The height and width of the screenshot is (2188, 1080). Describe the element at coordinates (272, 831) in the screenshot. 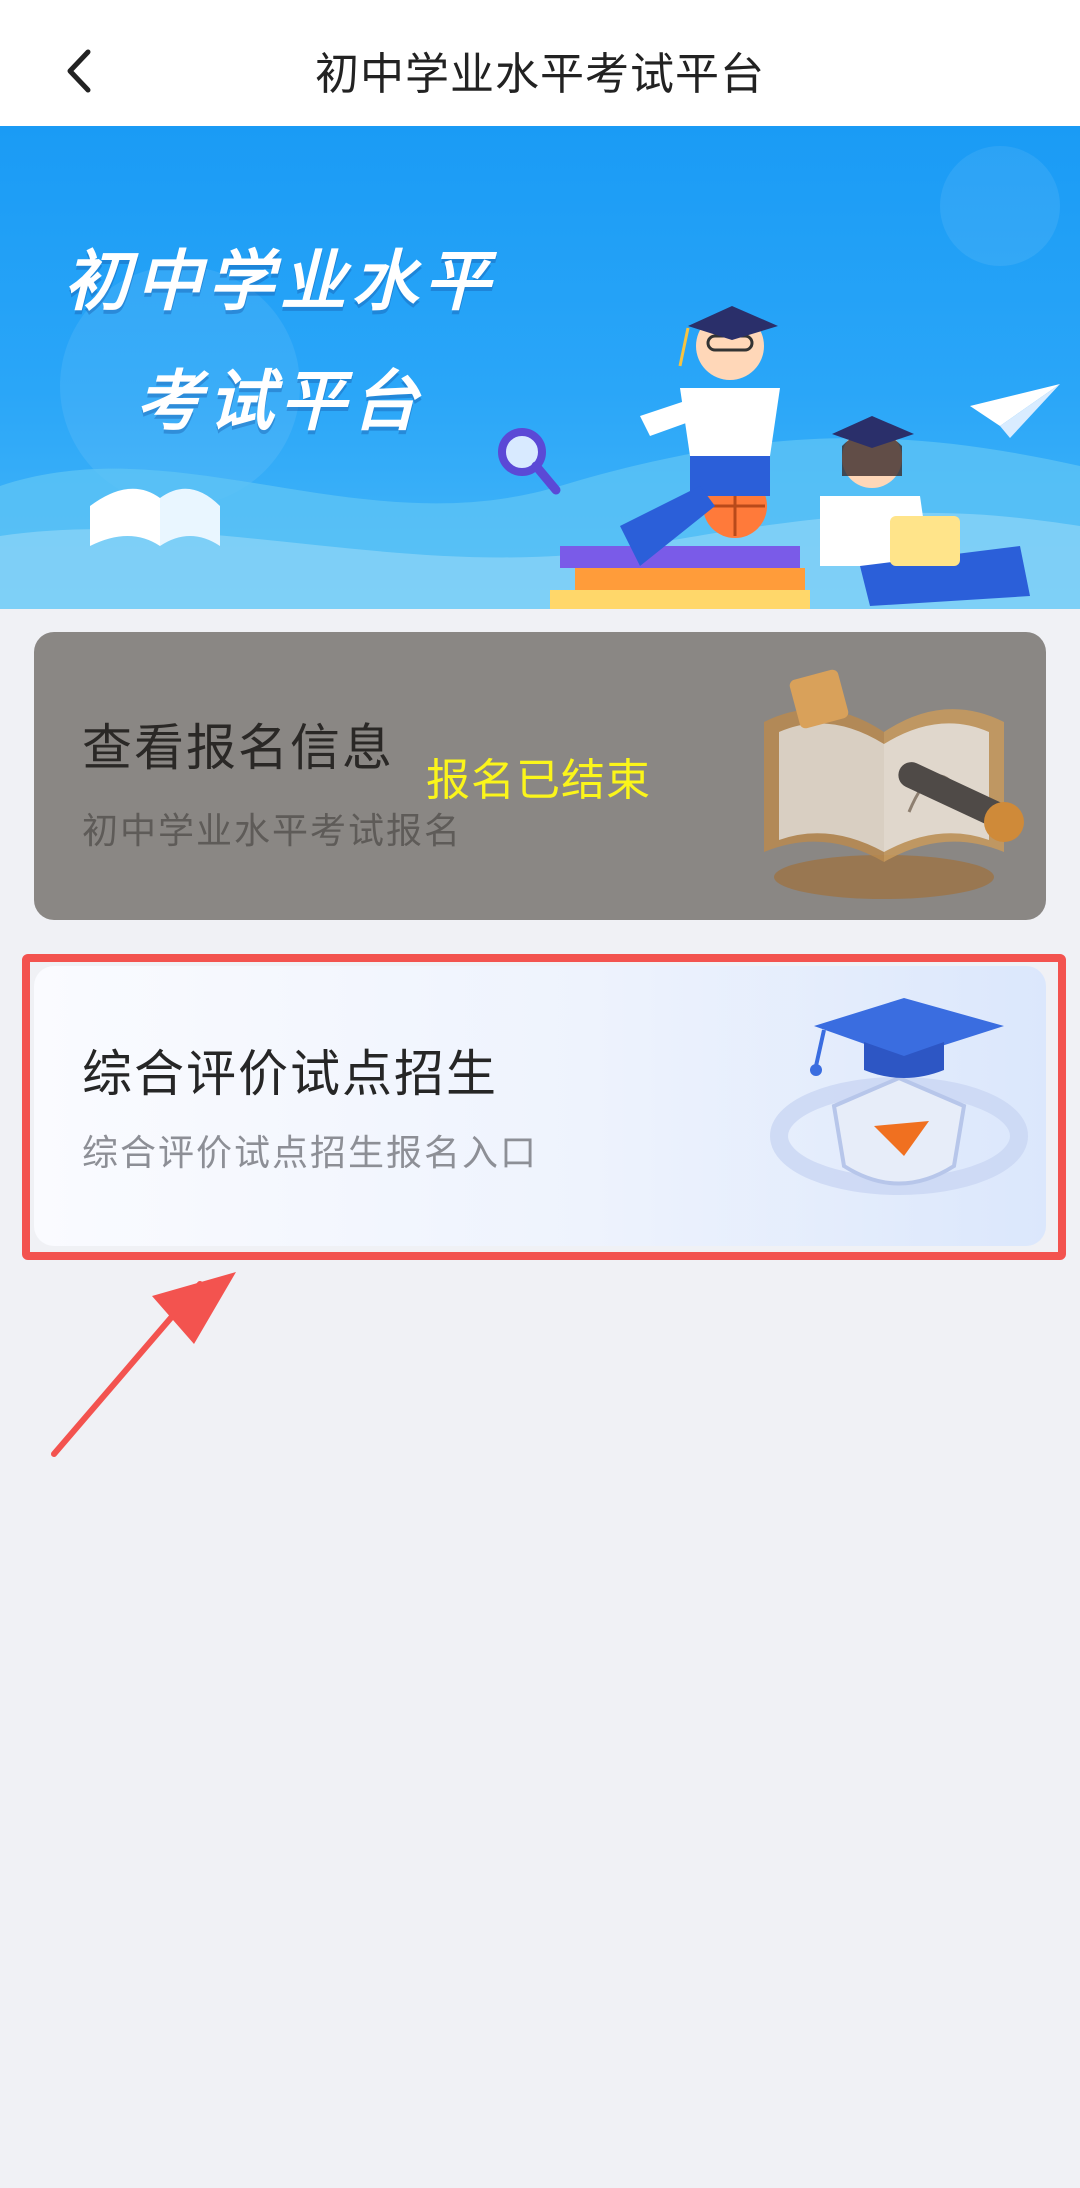

I see `card-subtitle: 初中学业水平考试报名` at that location.